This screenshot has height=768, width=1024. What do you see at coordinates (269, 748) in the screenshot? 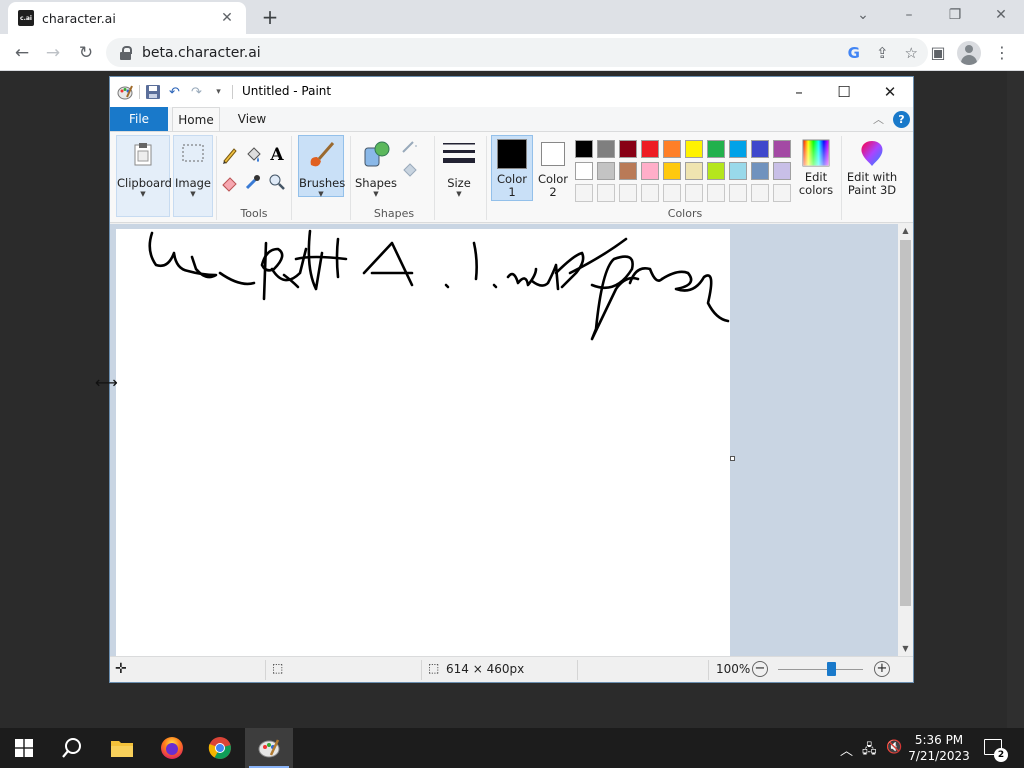
I see `paint-icon` at bounding box center [269, 748].